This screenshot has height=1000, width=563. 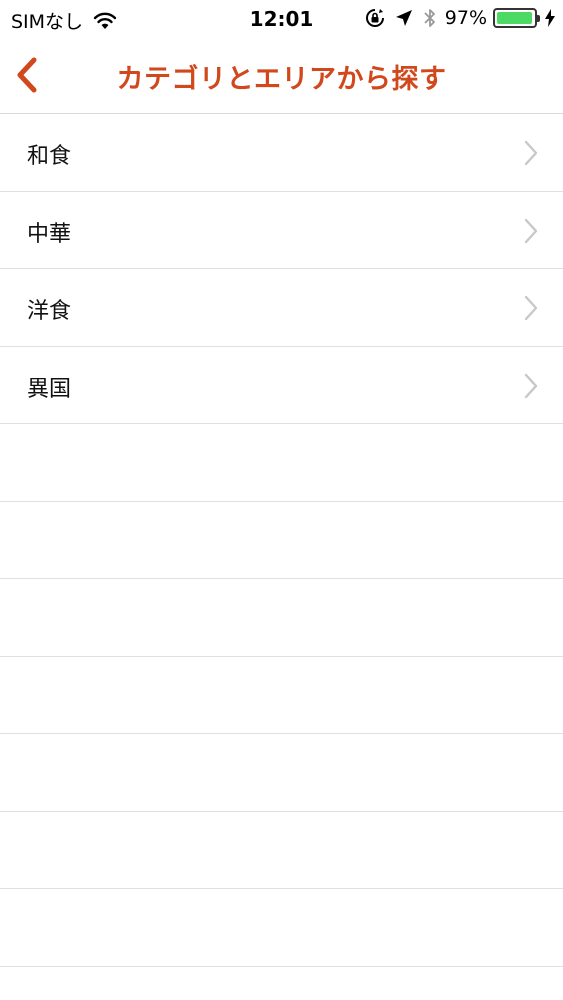 I want to click on list-item-label: 中華, so click(x=49, y=234).